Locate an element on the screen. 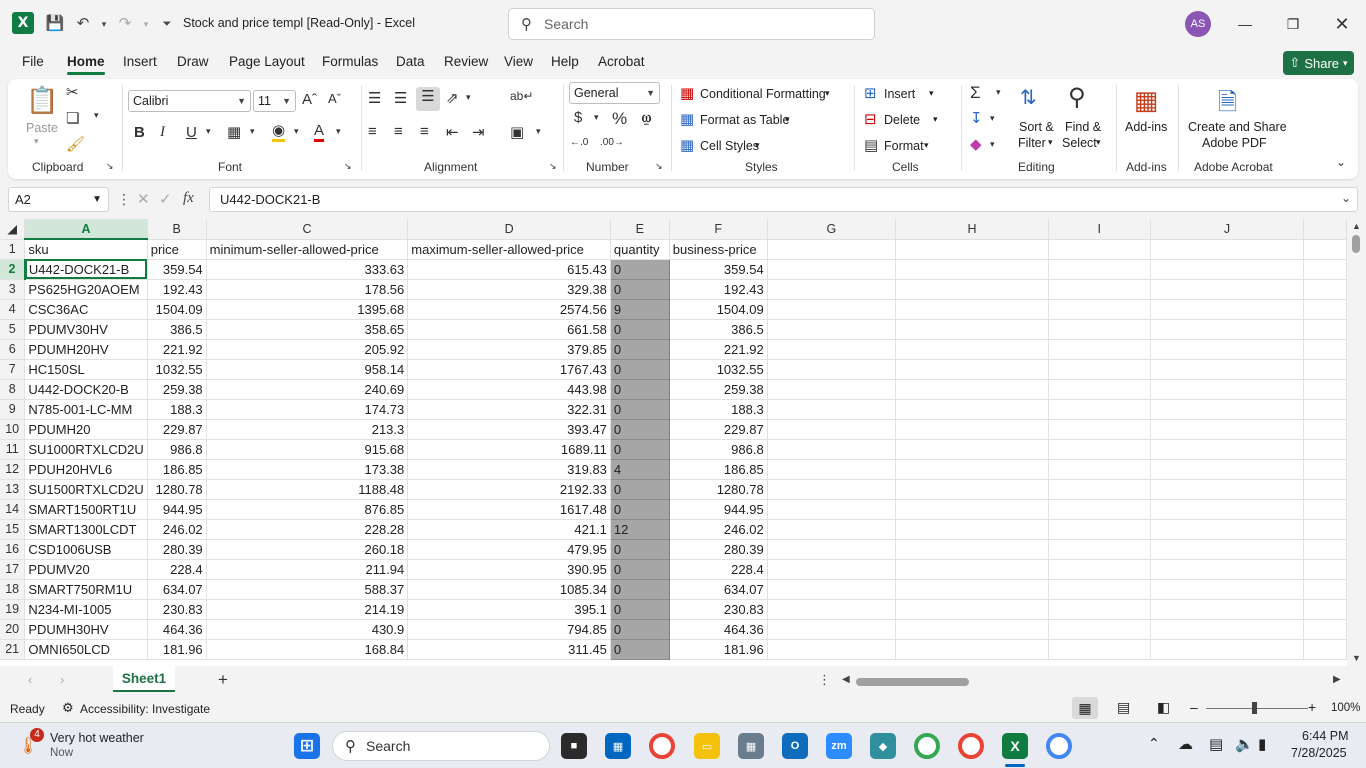 The height and width of the screenshot is (768, 1366). sort-filter-icon: ⇅ is located at coordinates (1028, 97).